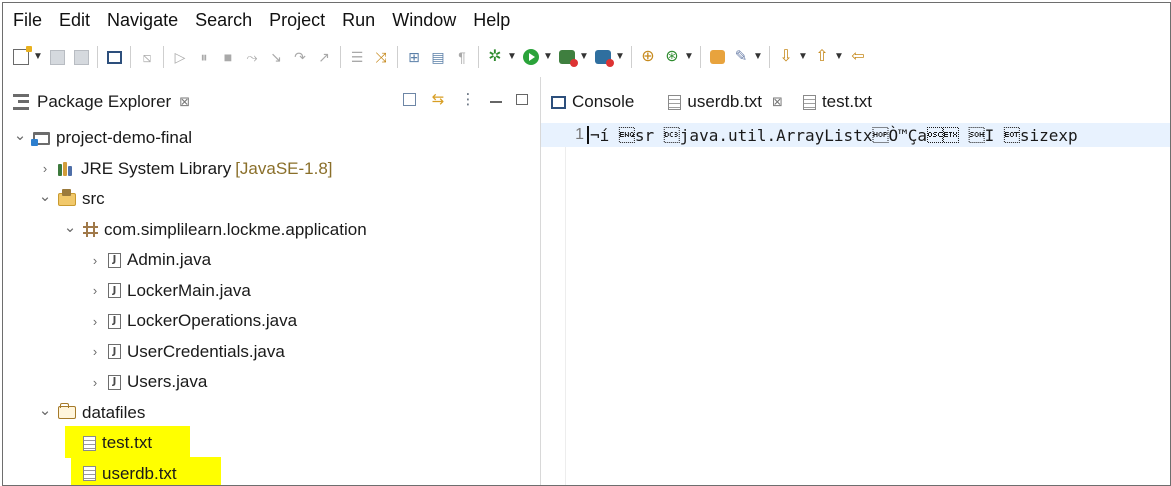 This screenshot has height=486, width=1171. What do you see at coordinates (648, 57) in the screenshot?
I see `new-java-package-icon: ⊕` at bounding box center [648, 57].